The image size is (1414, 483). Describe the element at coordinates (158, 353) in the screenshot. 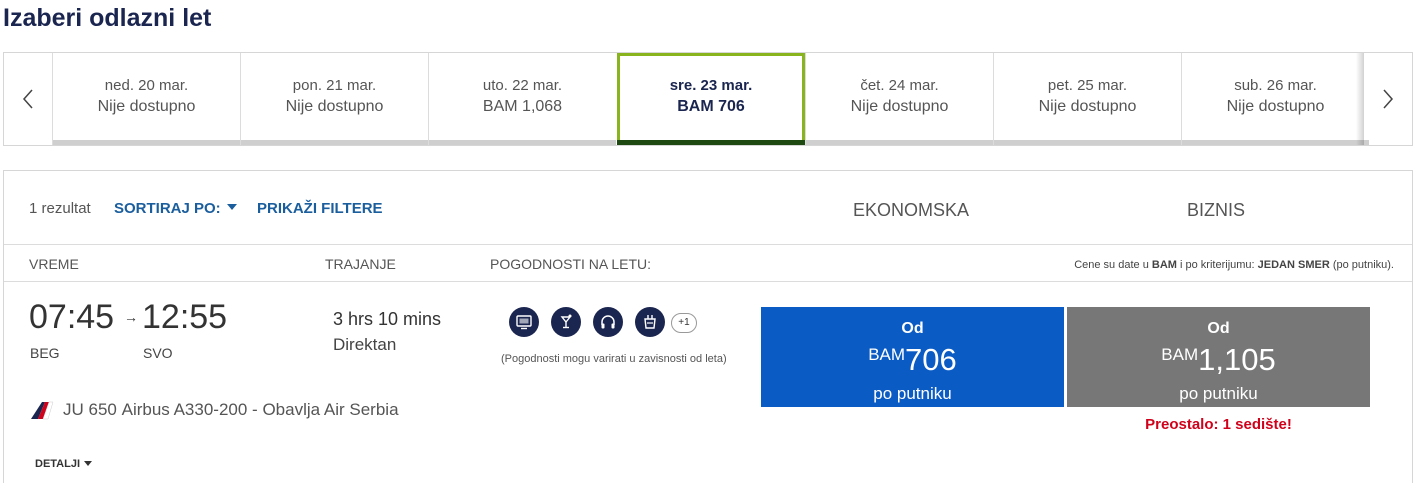

I see `arrival-airport: SVO` at that location.